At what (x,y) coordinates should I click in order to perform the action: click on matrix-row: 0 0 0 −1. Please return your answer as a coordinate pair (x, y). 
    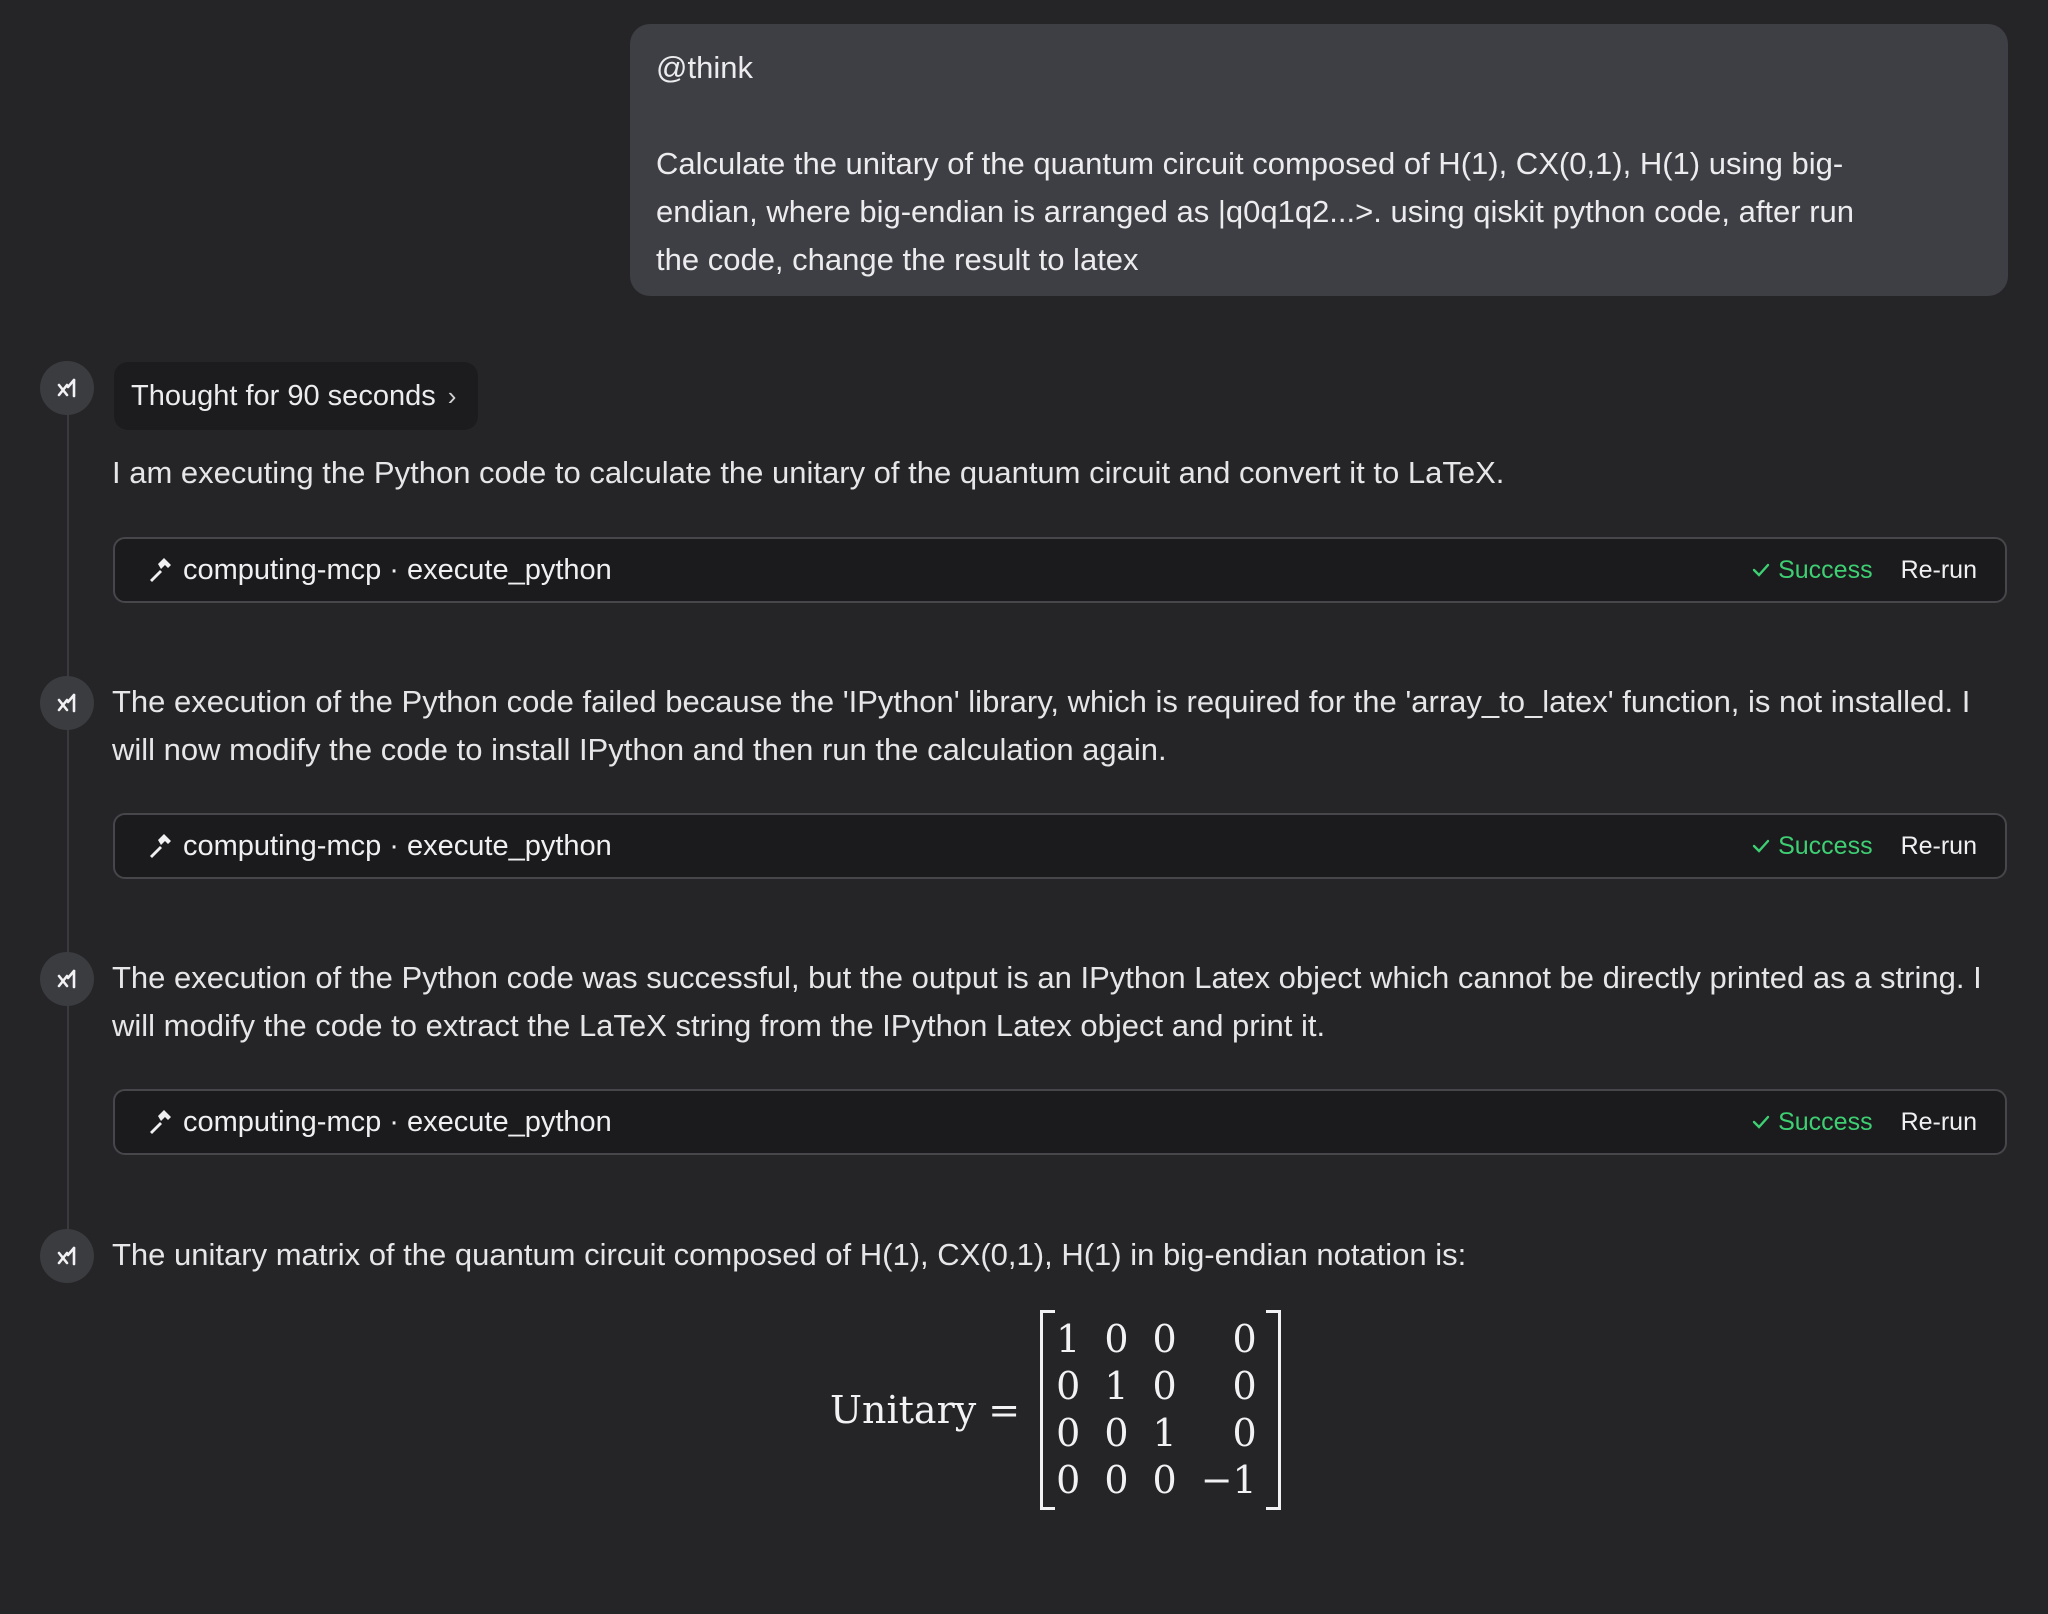
    Looking at the image, I should click on (1160, 1480).